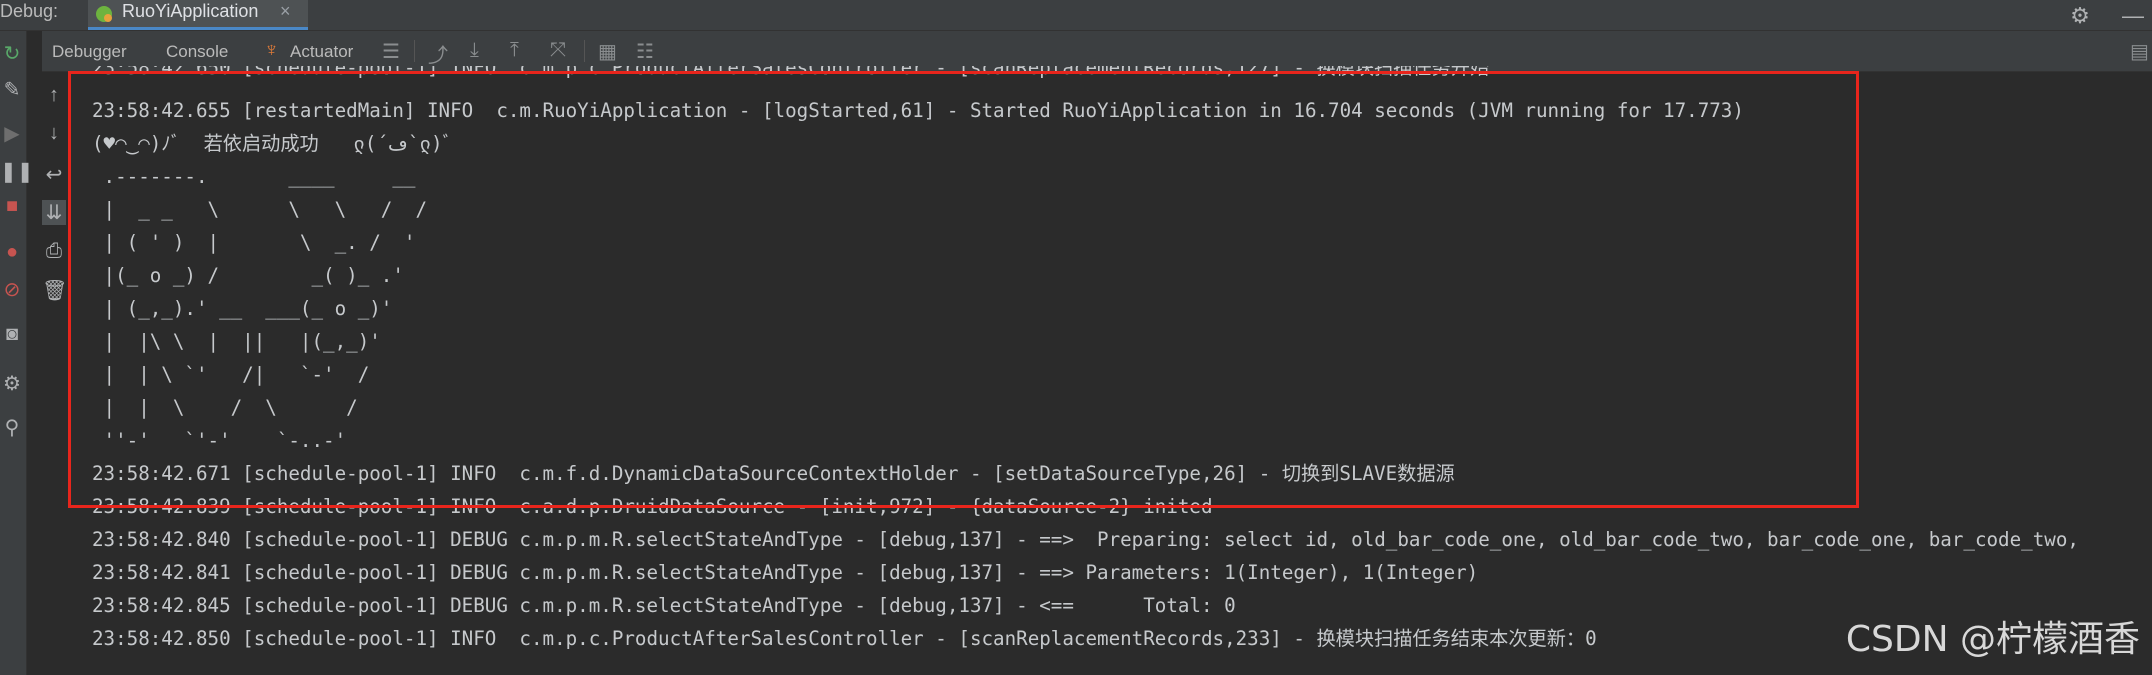 The width and height of the screenshot is (2152, 675). Describe the element at coordinates (254, 242) in the screenshot. I see `ascii-art-line: | ( ' ) | \ _. / '` at that location.